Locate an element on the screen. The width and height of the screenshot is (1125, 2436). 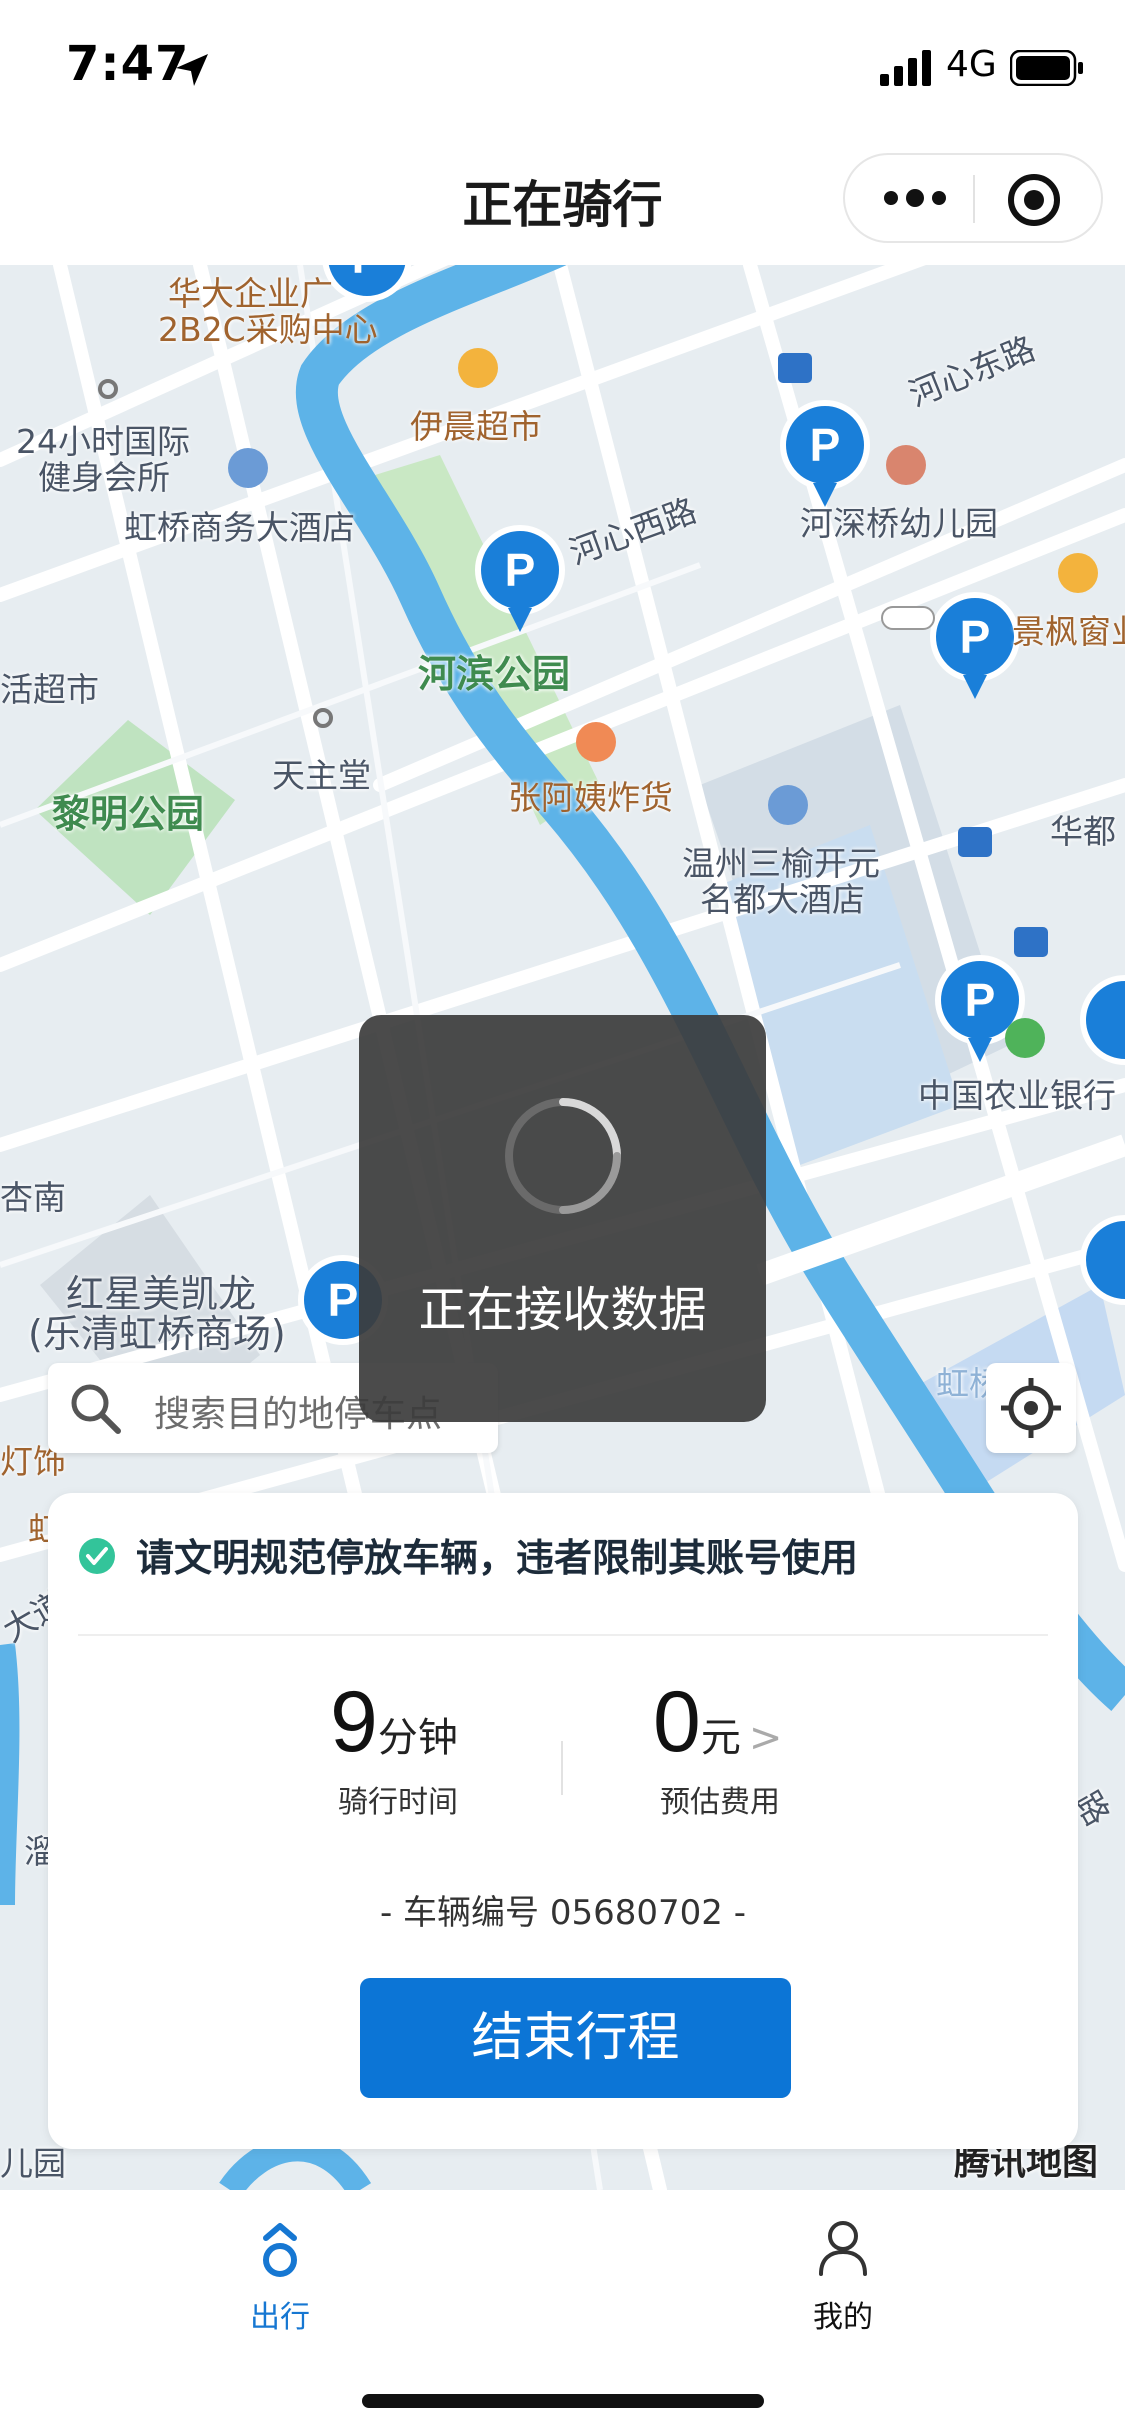
check-circle-icon is located at coordinates (97, 1556).